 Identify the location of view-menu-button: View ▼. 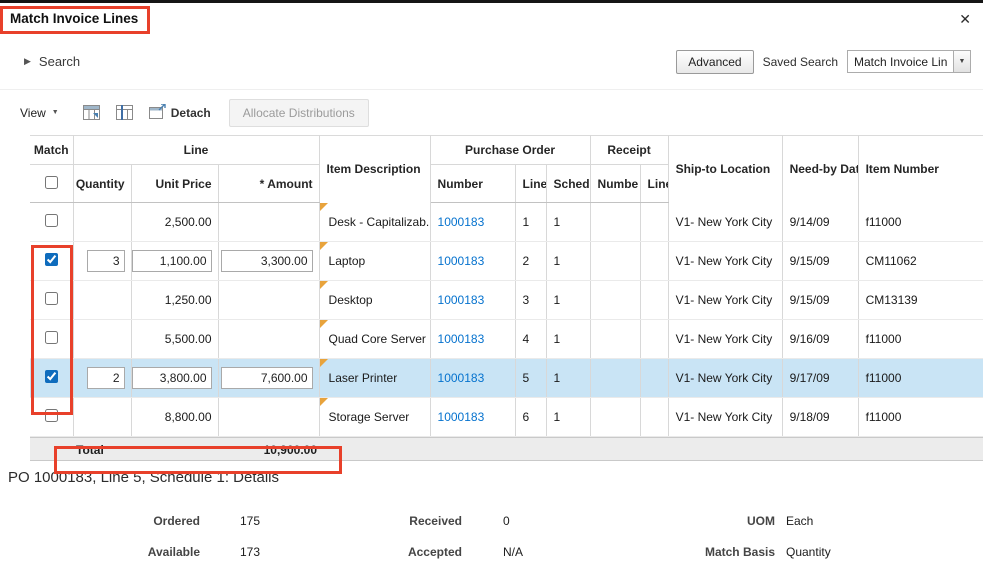
(39, 113).